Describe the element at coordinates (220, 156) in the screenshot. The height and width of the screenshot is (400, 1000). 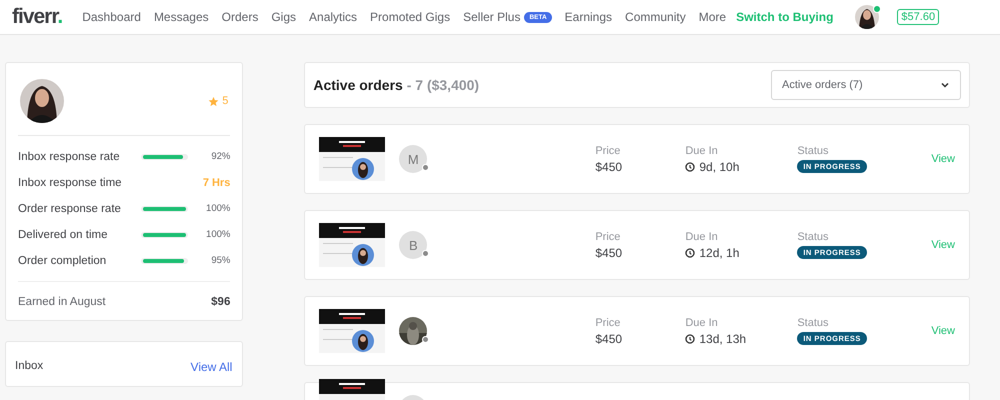
I see `metric-value: 92%` at that location.